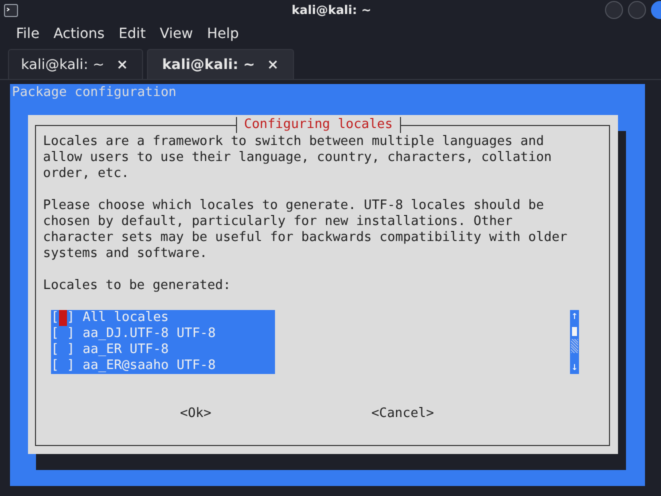 The width and height of the screenshot is (661, 496). What do you see at coordinates (331, 10) in the screenshot?
I see `window-title: kali@kali: ~` at bounding box center [331, 10].